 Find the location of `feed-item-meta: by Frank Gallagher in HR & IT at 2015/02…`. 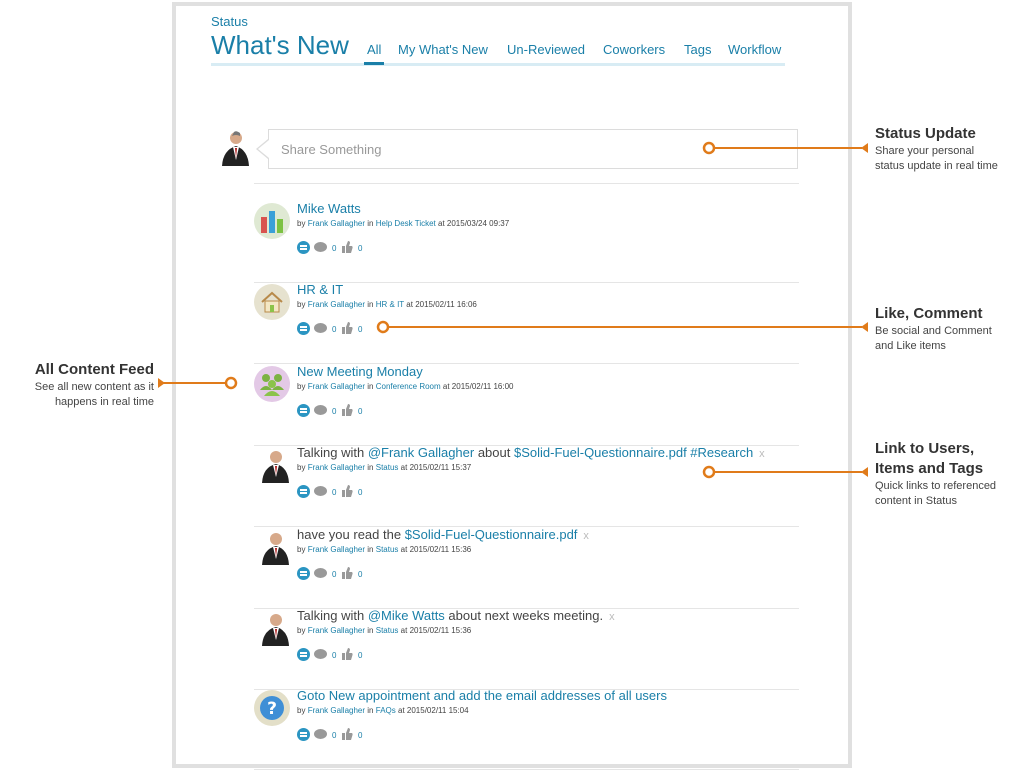

feed-item-meta: by Frank Gallagher in HR & IT at 2015/02… is located at coordinates (387, 304).